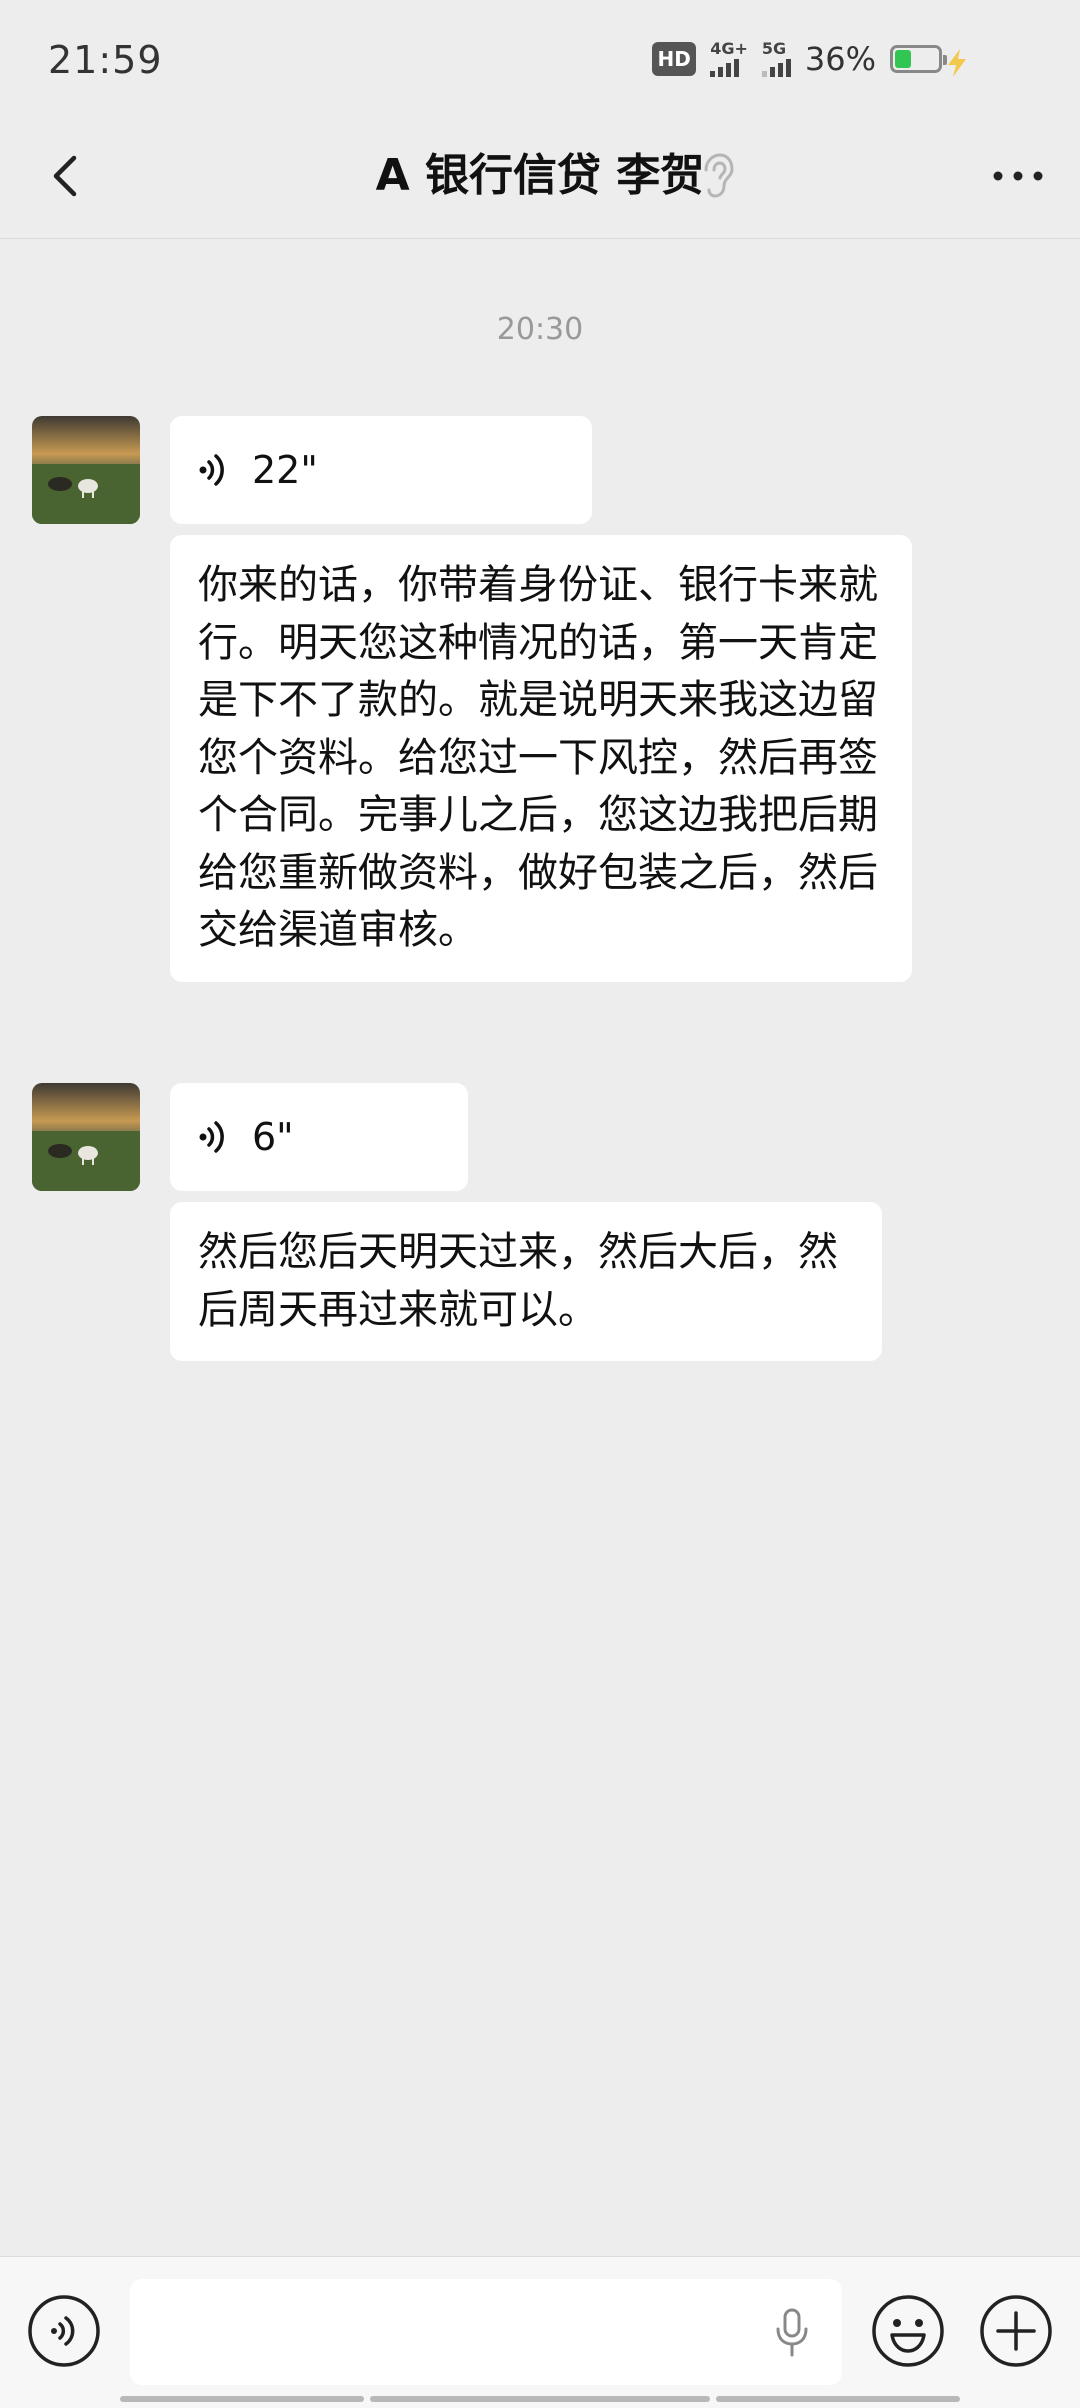 The image size is (1080, 2408). Describe the element at coordinates (838, 2399) in the screenshot. I see `nav-hint-right` at that location.